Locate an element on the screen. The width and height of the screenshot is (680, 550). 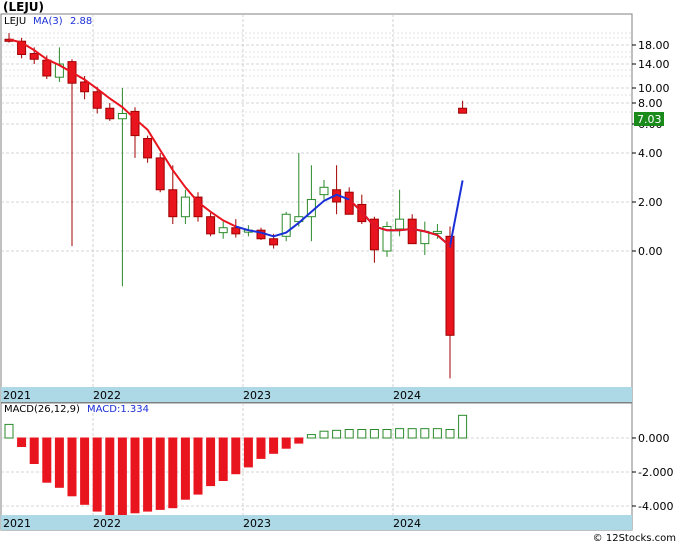
last-price-label: 7.03 is located at coordinates (649, 119).